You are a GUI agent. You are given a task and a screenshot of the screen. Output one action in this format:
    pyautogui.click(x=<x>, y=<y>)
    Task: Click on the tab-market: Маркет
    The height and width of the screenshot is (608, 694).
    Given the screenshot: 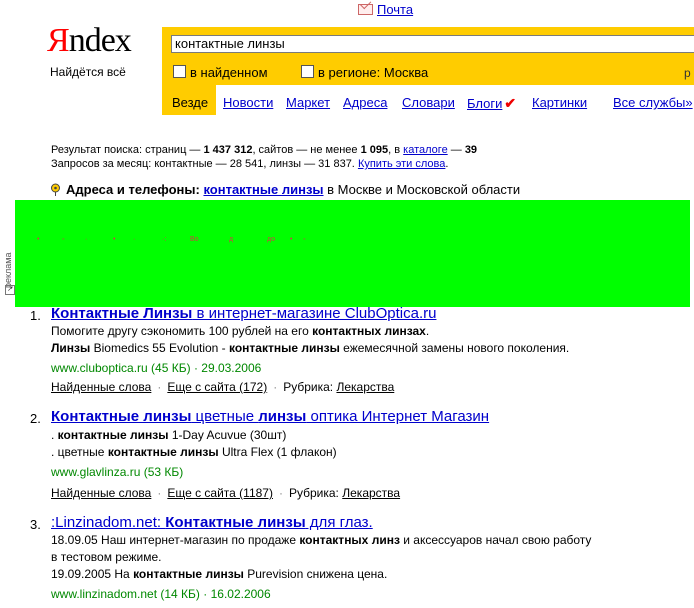 What is the action you would take?
    pyautogui.click(x=308, y=102)
    